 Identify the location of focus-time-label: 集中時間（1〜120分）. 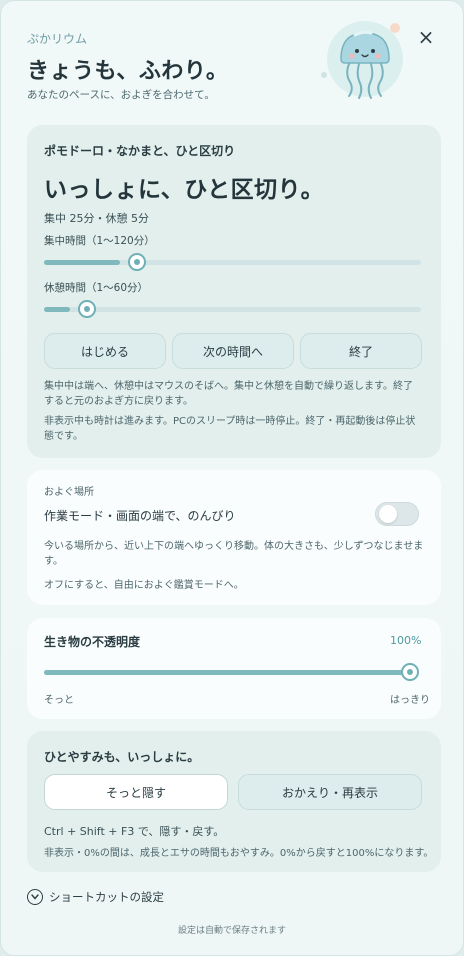
(99, 241).